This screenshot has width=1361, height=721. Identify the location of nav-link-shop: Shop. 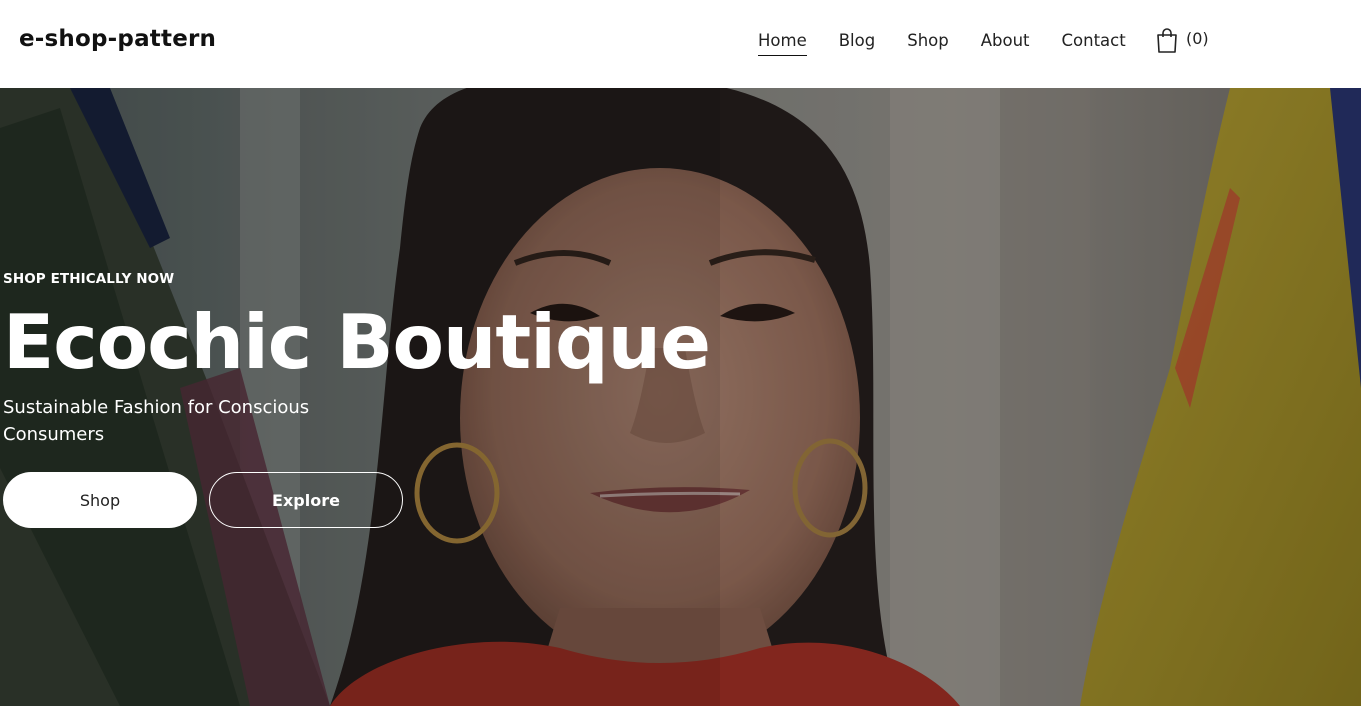
(928, 41).